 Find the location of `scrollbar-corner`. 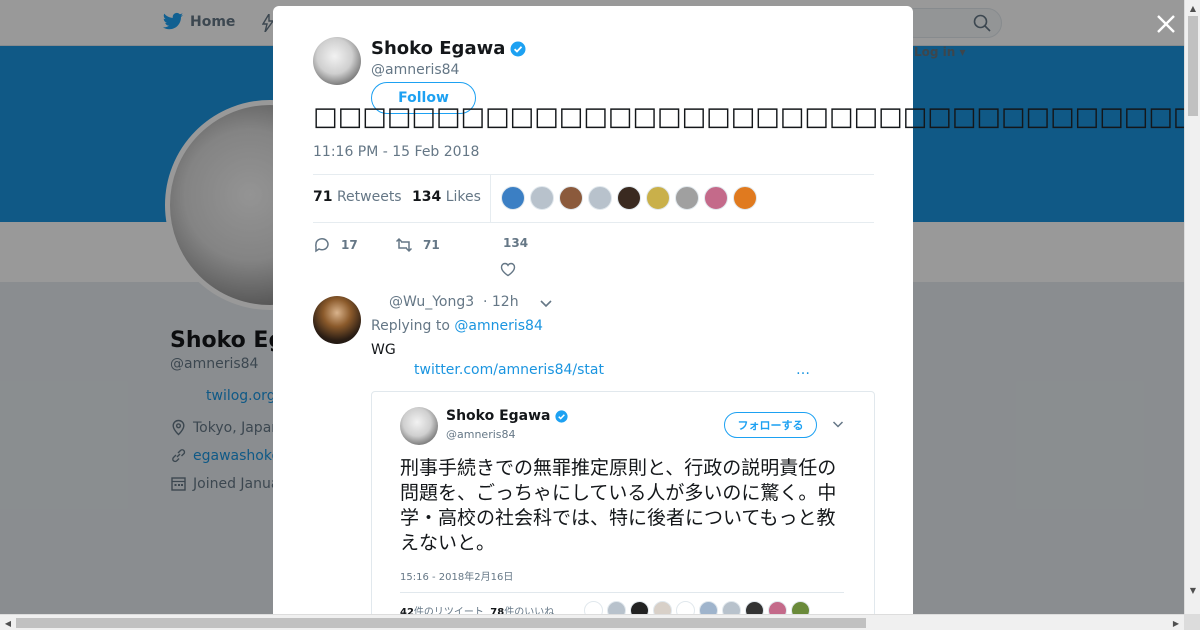

scrollbar-corner is located at coordinates (1192, 622).